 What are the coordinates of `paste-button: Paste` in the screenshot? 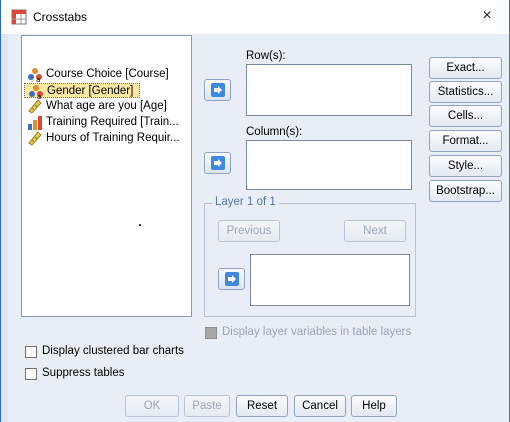 It's located at (207, 406).